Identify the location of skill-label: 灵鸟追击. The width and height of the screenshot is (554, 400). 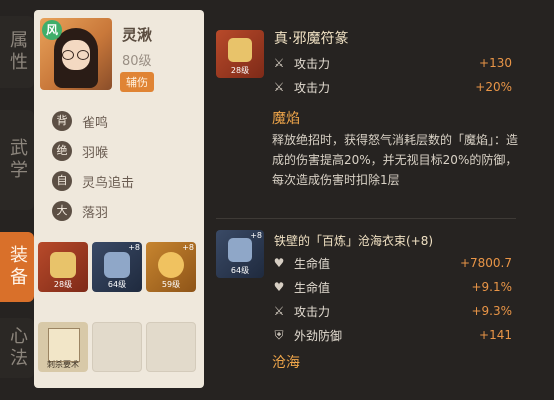
(108, 183).